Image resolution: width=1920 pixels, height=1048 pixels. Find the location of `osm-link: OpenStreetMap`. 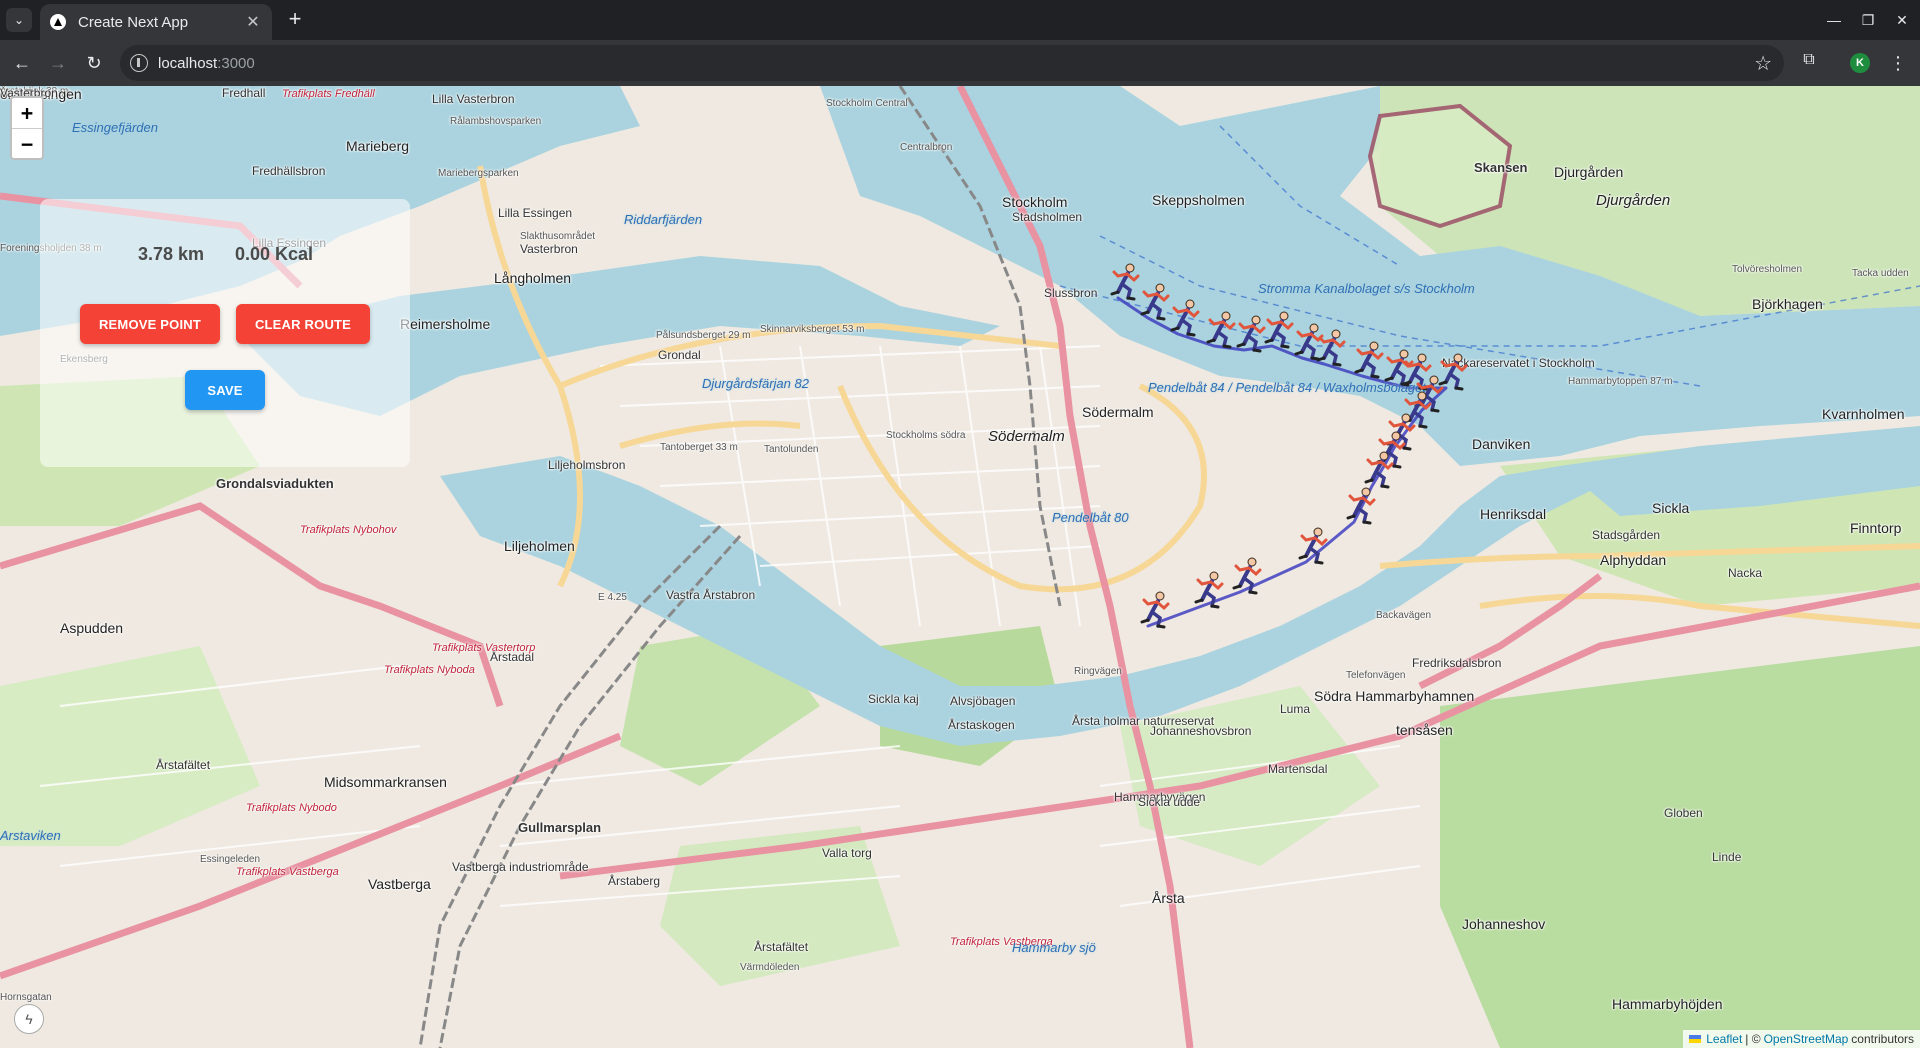

osm-link: OpenStreetMap is located at coordinates (1806, 1039).